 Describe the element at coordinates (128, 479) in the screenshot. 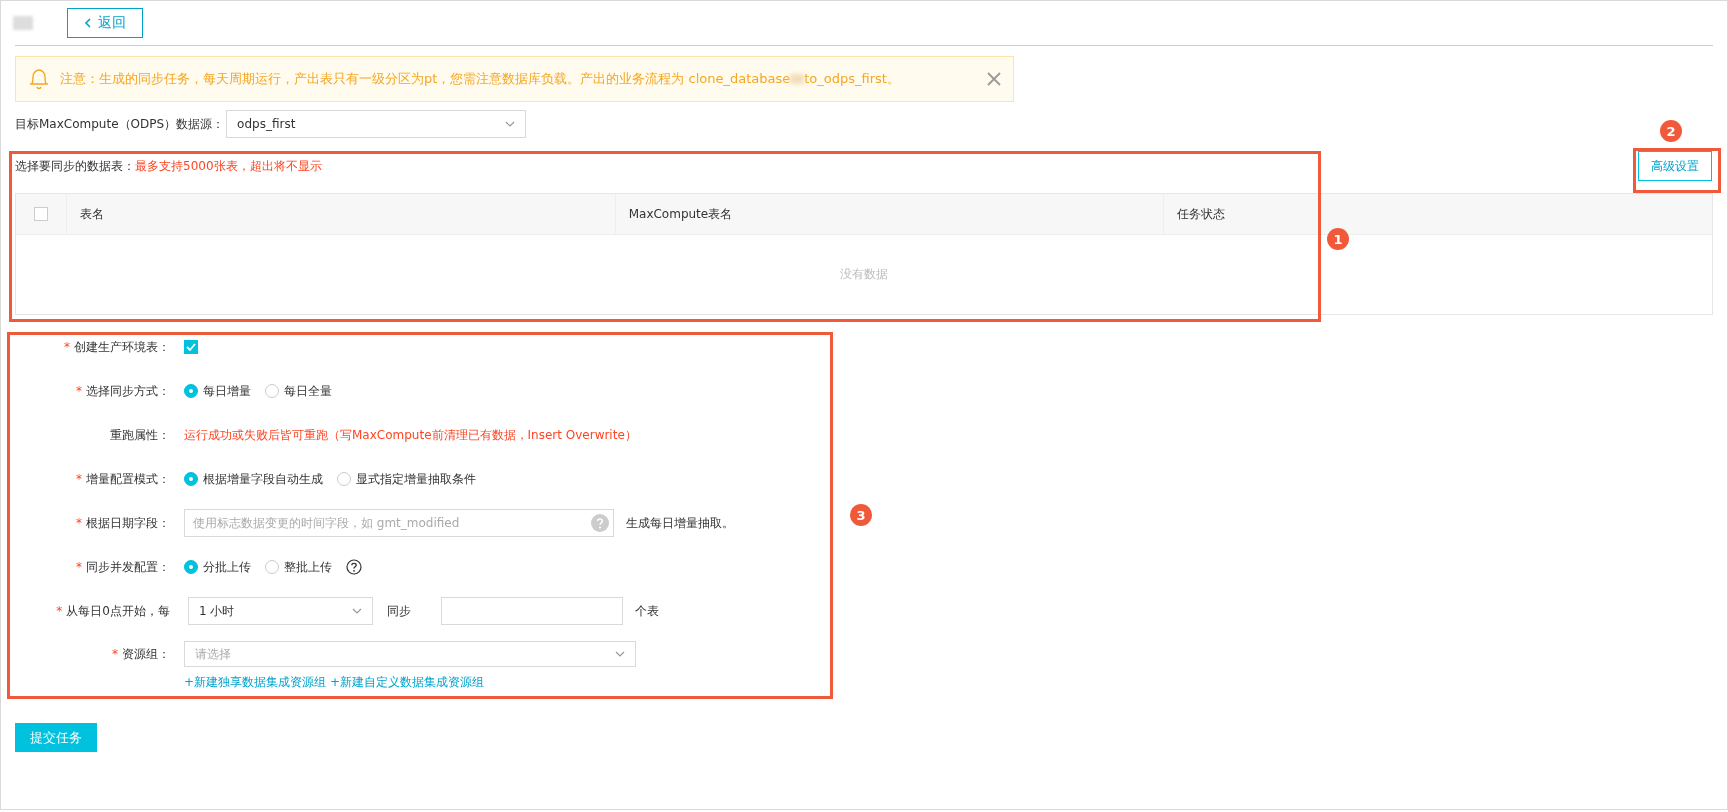

I see `form-label: 增量配置模式：` at that location.